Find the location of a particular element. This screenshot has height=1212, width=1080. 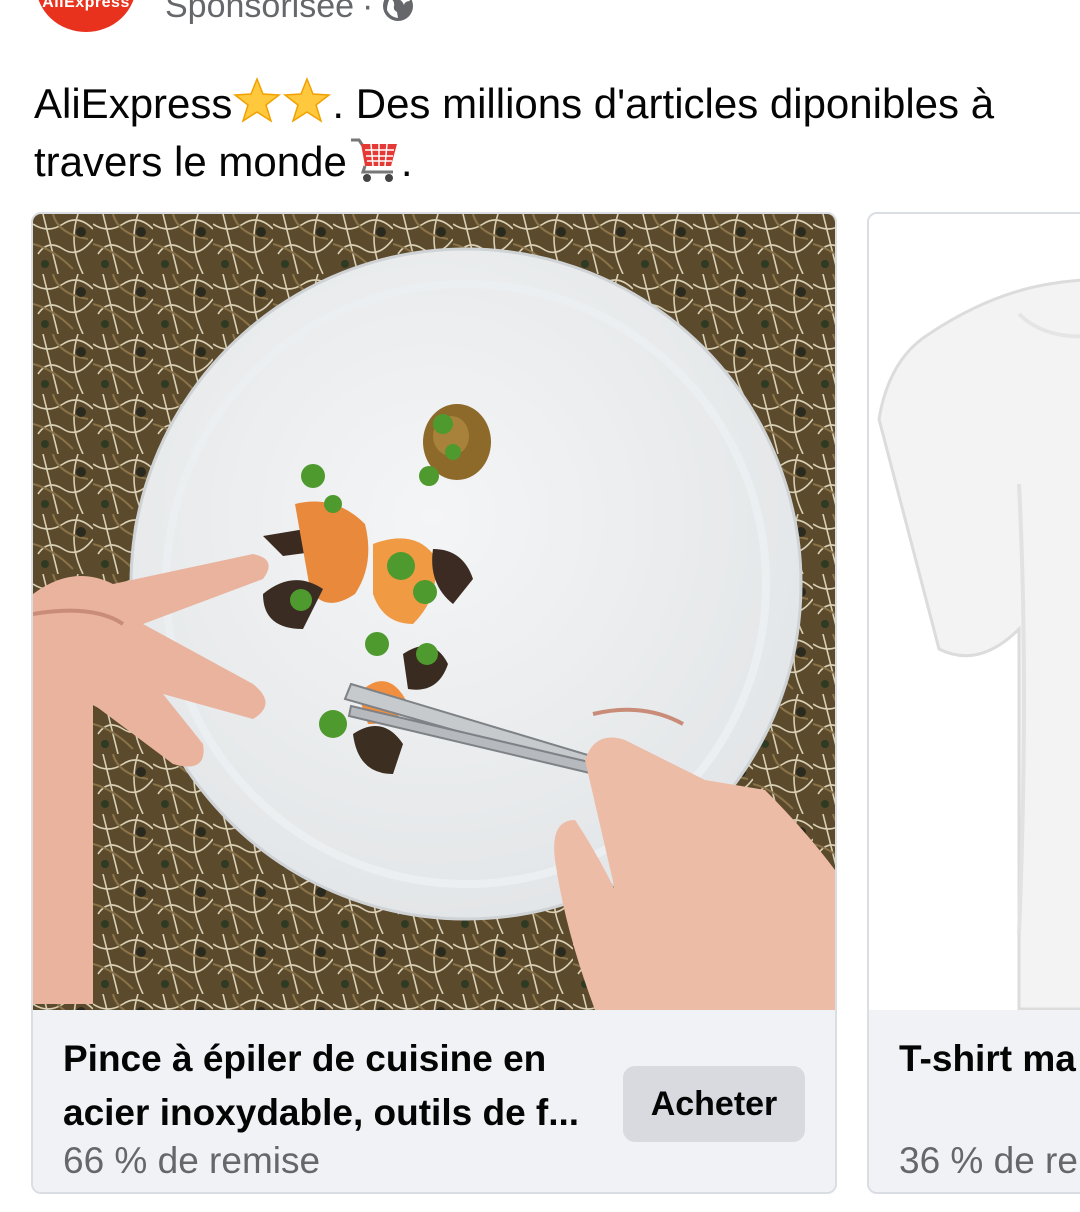

shopping-cart-emoji-icon is located at coordinates (374, 159).